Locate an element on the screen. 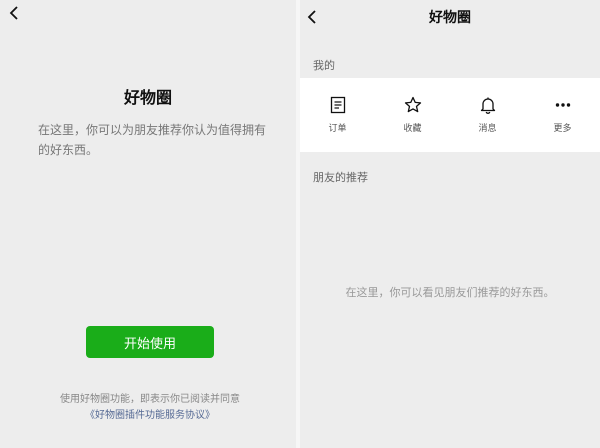 This screenshot has width=600, height=448. mine-item-more: 更多 is located at coordinates (562, 115).